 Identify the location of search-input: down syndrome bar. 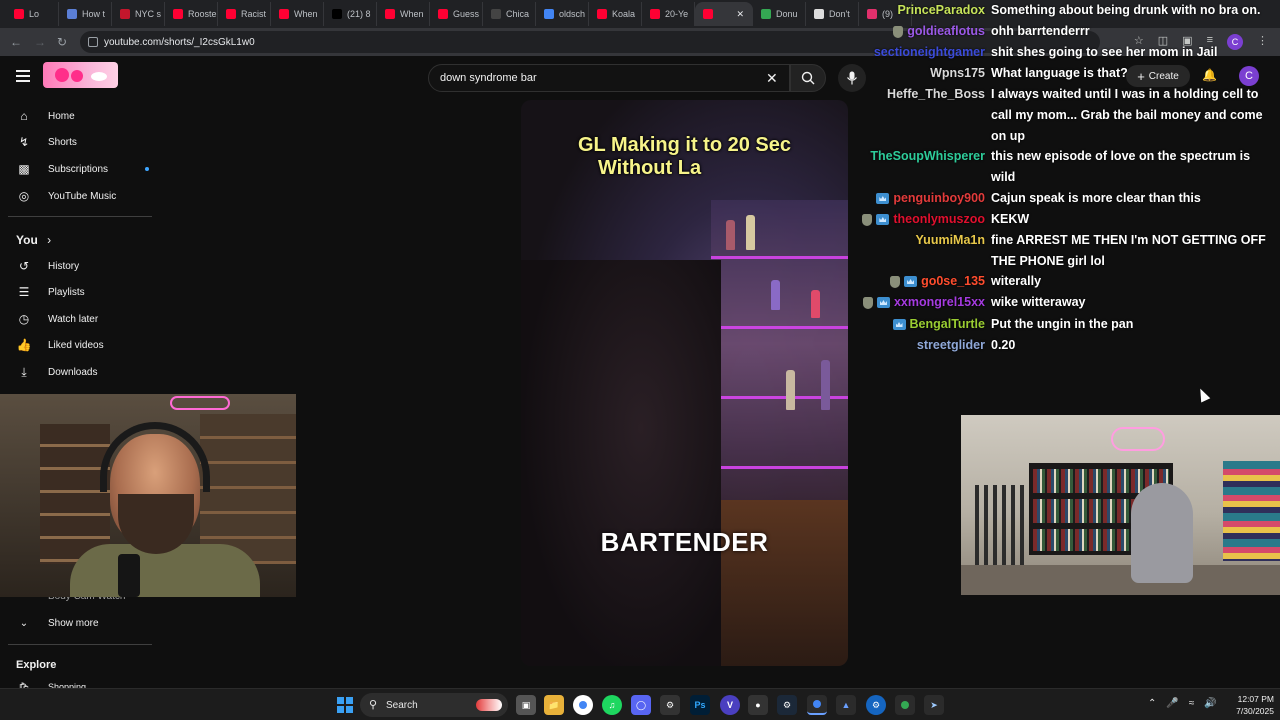
(609, 78).